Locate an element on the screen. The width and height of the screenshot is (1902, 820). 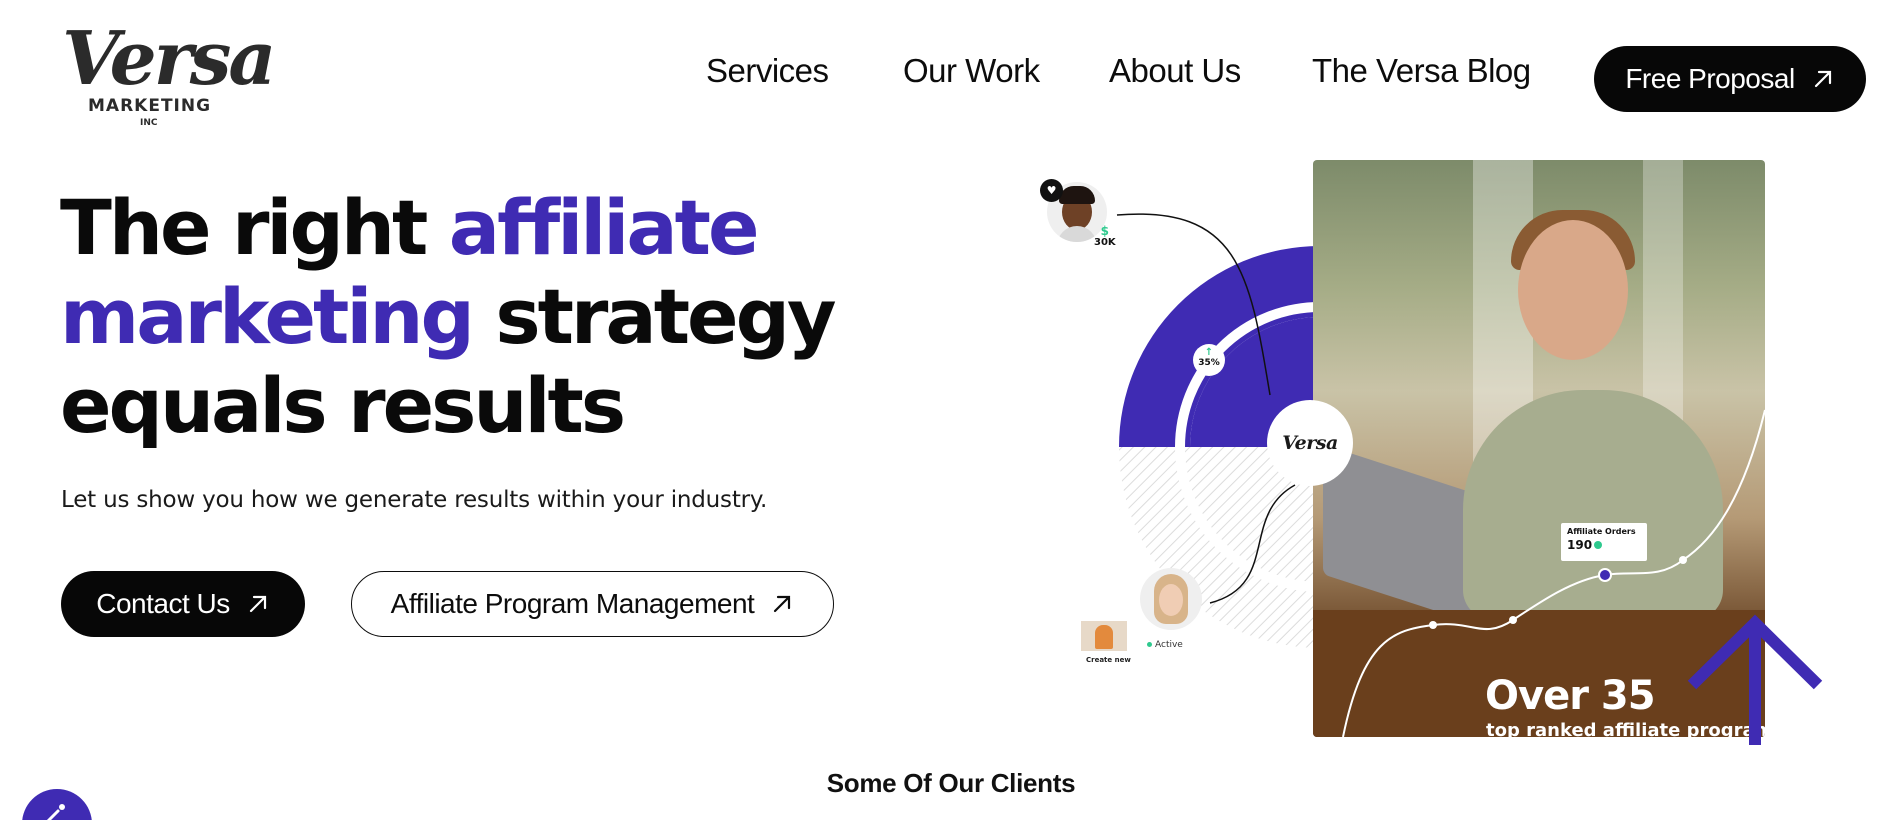
growth-value: 35% is located at coordinates (1209, 363).